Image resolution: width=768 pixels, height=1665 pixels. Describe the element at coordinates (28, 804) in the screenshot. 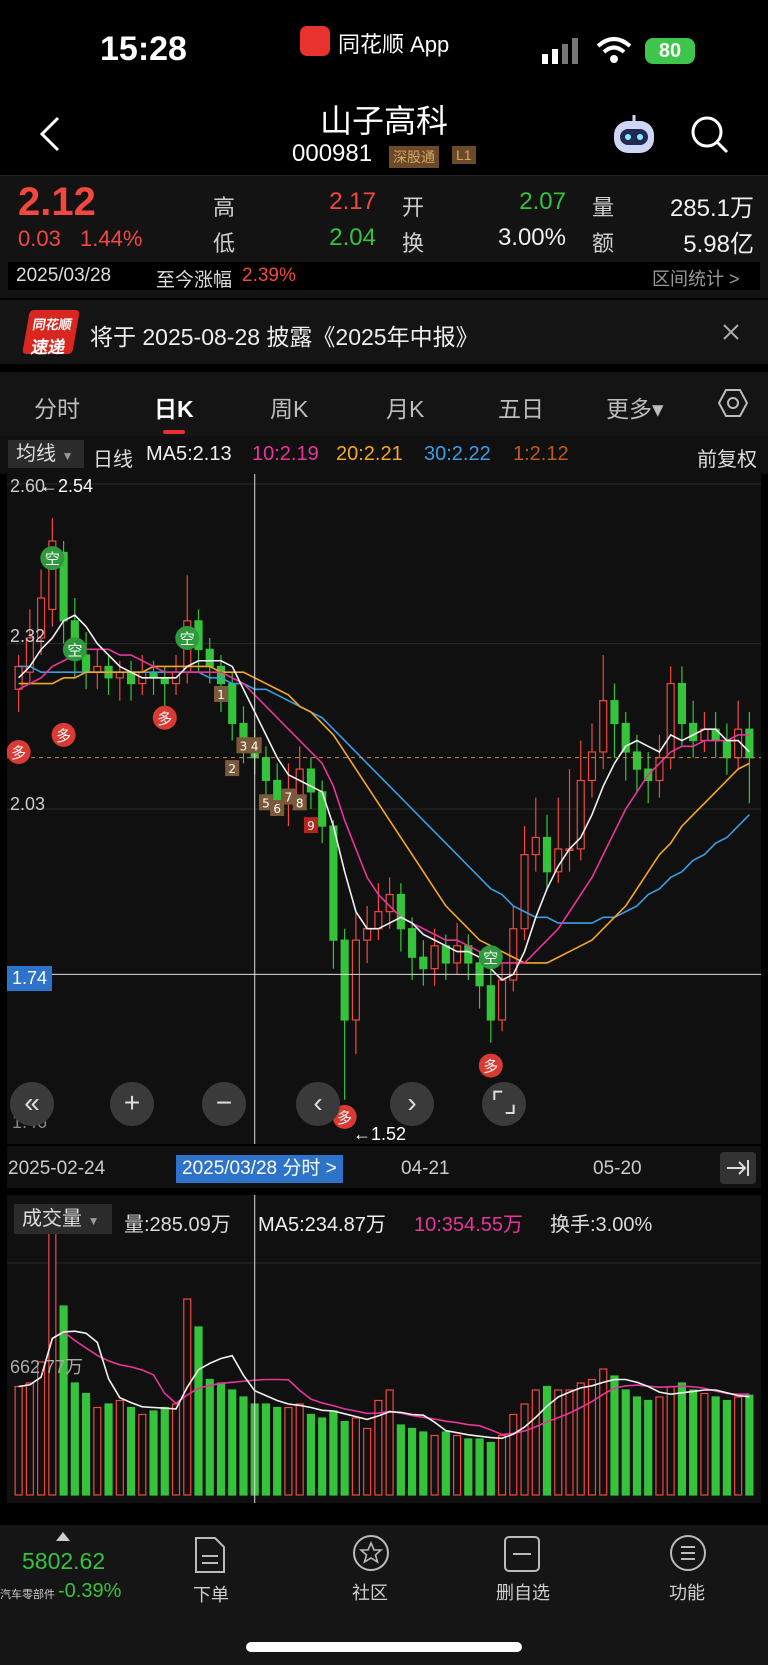

I see `y-label-3: 2.03` at that location.